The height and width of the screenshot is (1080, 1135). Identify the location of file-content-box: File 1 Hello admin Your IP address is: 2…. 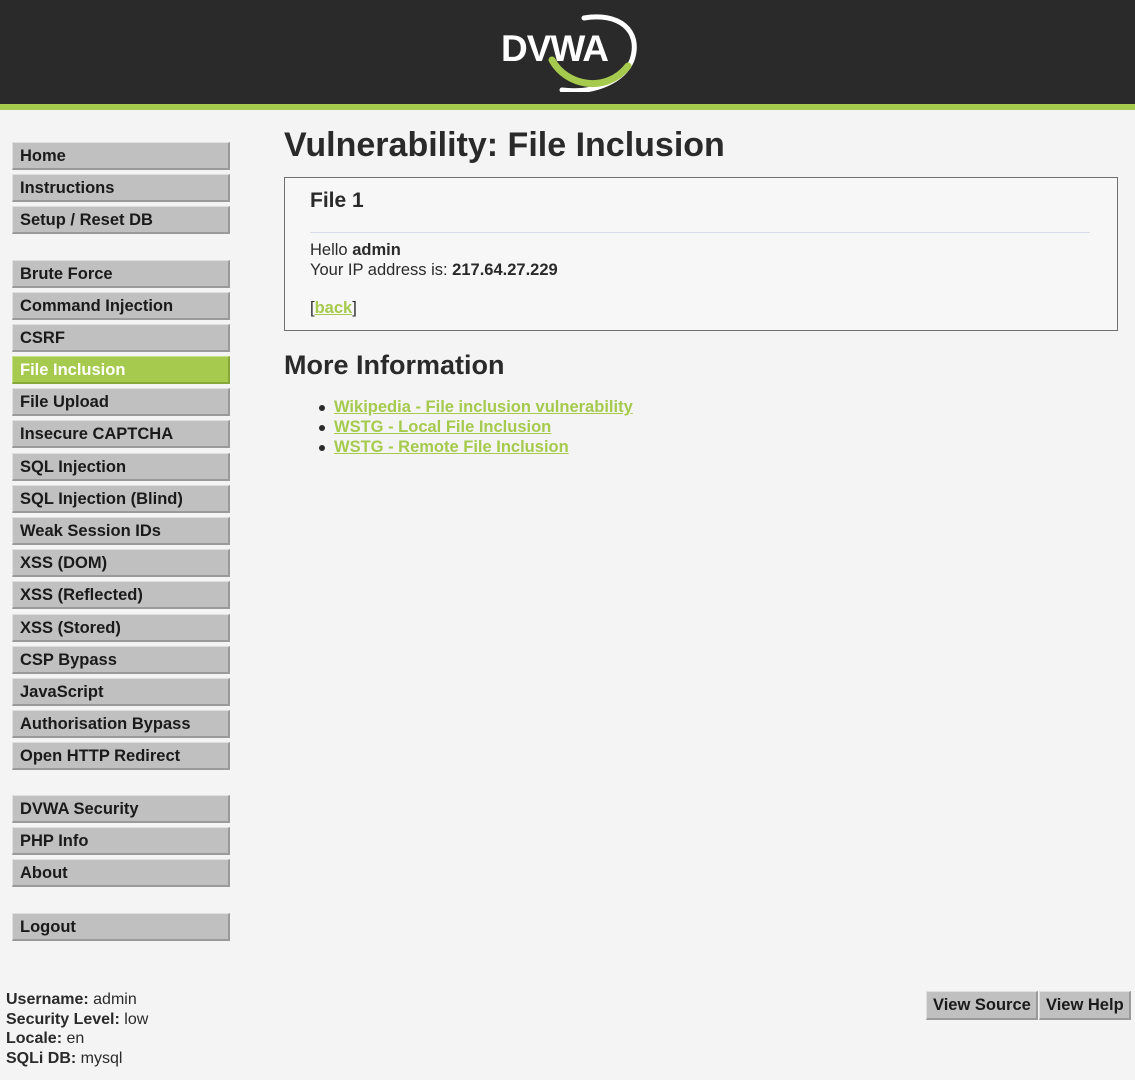
(701, 254).